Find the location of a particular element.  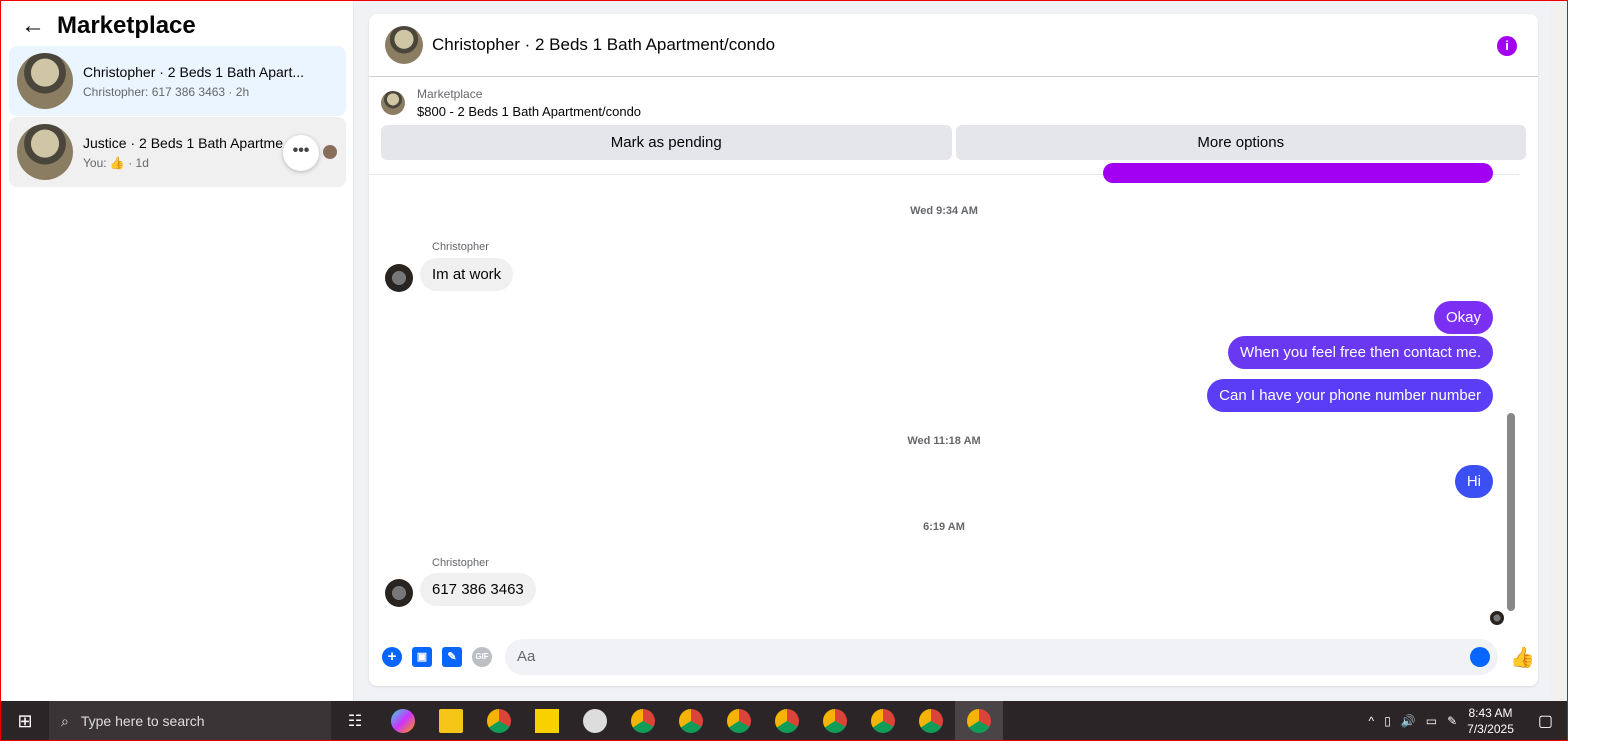

chevron-up-icon: ^ is located at coordinates (1372, 721).